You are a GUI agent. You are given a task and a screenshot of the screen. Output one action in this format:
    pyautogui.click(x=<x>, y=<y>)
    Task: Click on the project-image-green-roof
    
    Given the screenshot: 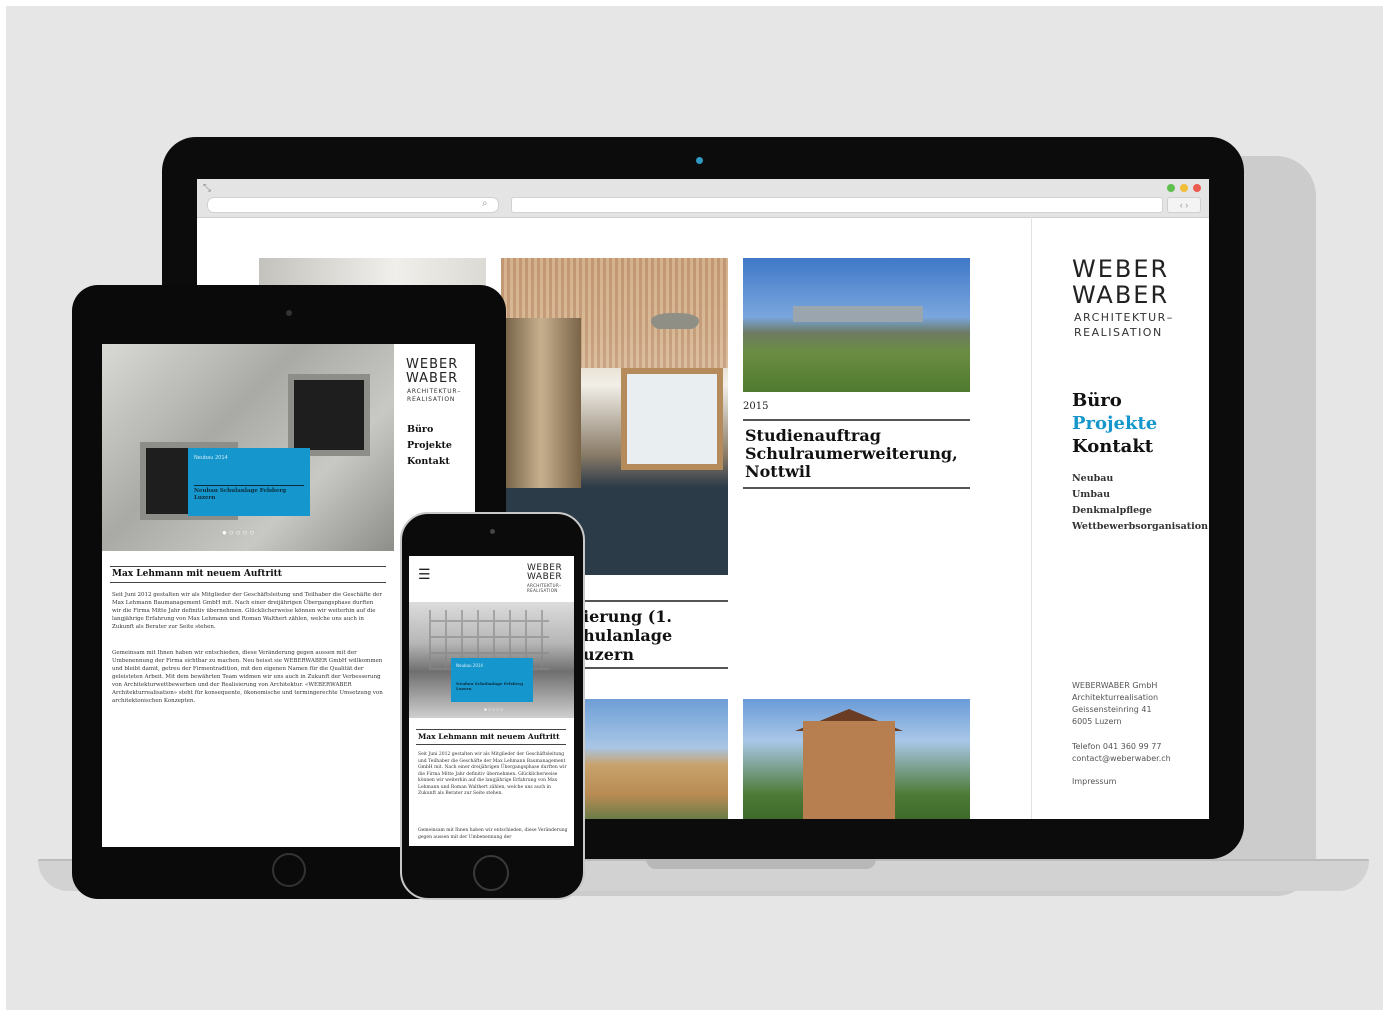 What is the action you would take?
    pyautogui.click(x=856, y=325)
    